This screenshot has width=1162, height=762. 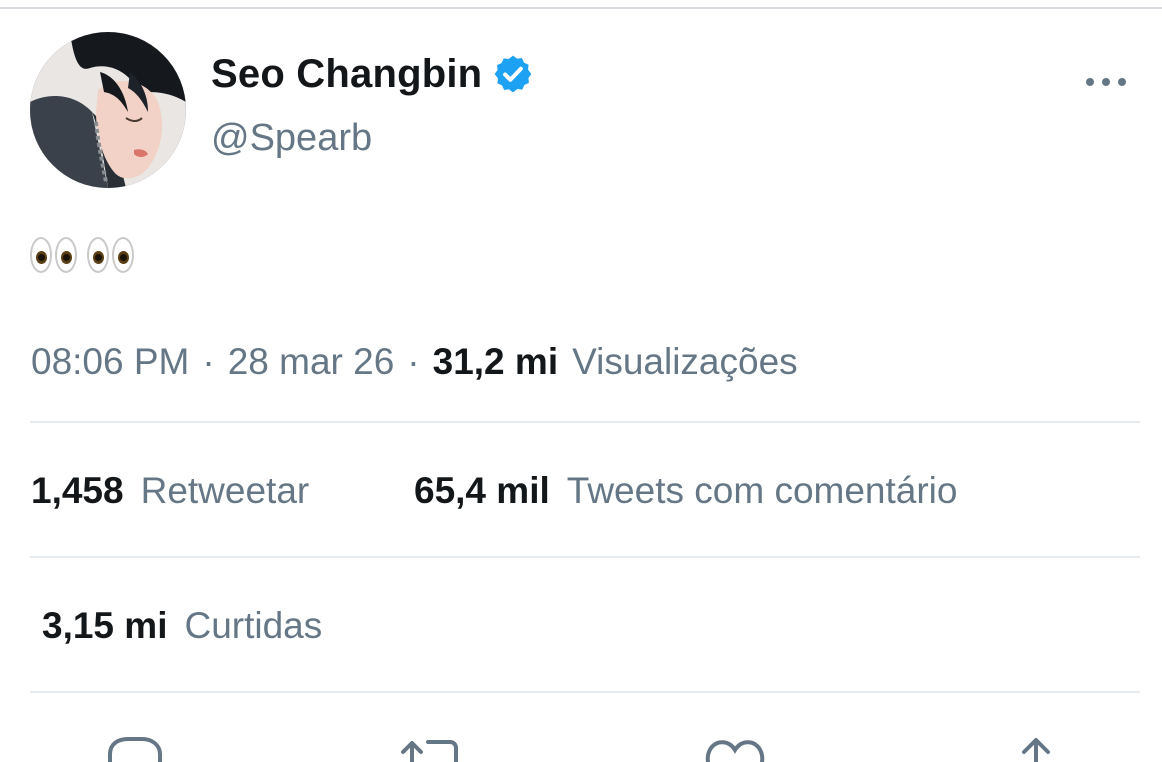 What do you see at coordinates (1106, 82) in the screenshot?
I see `more-options-icon` at bounding box center [1106, 82].